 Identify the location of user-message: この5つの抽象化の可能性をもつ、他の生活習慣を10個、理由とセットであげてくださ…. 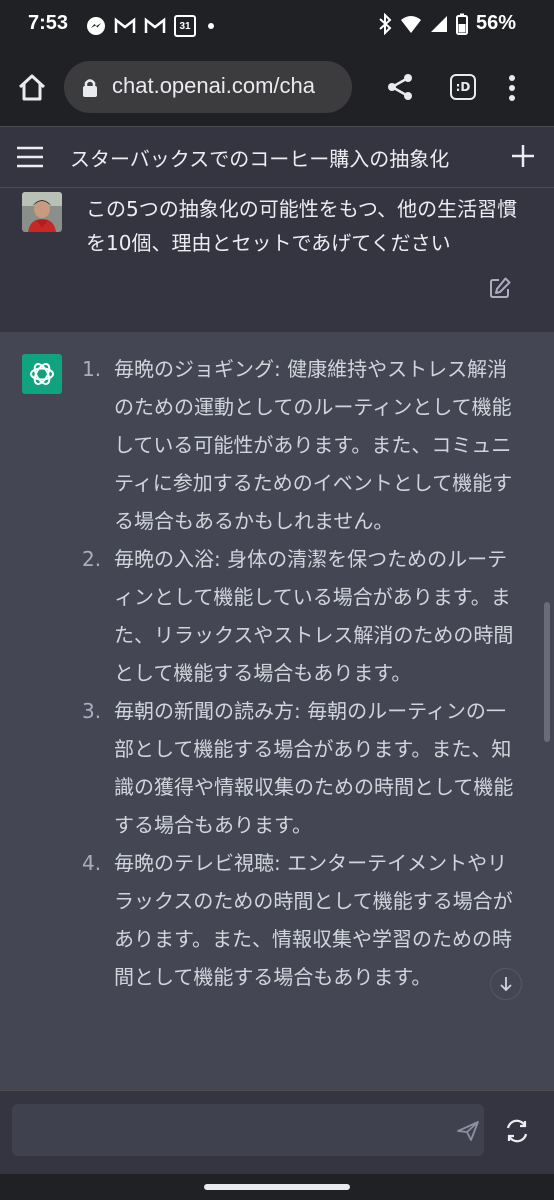
(277, 260).